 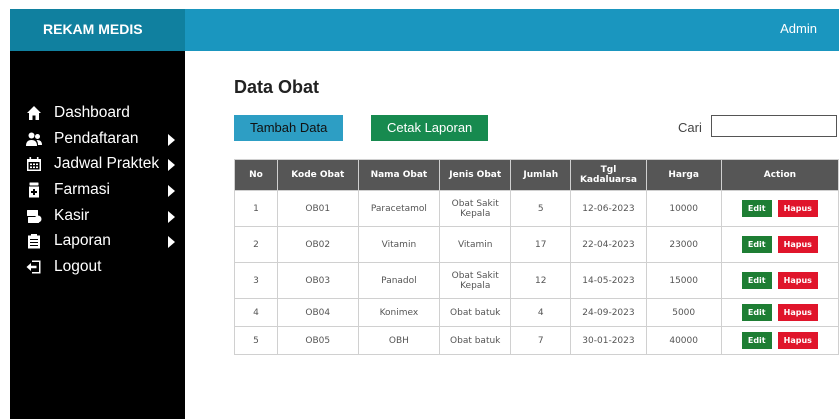 I want to click on cell-jumlah: 5, so click(x=541, y=208).